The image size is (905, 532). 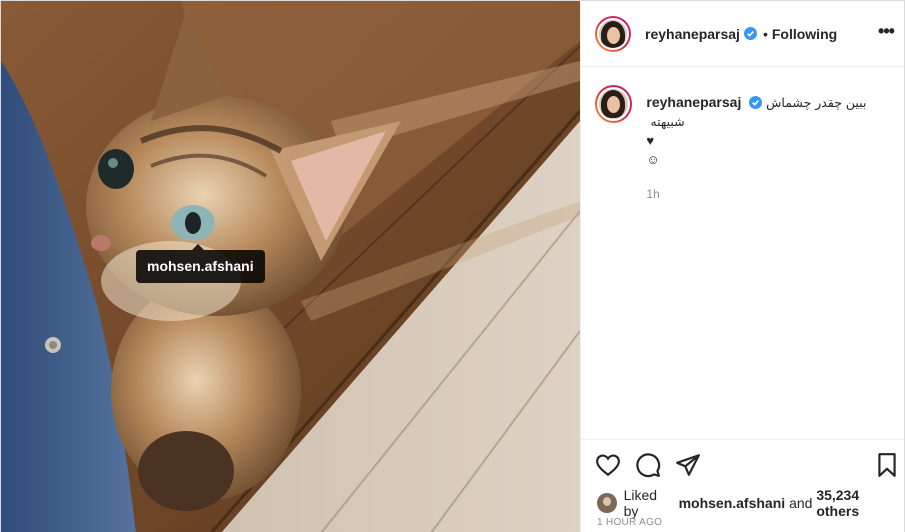 What do you see at coordinates (887, 465) in the screenshot?
I see `bookmark-icon` at bounding box center [887, 465].